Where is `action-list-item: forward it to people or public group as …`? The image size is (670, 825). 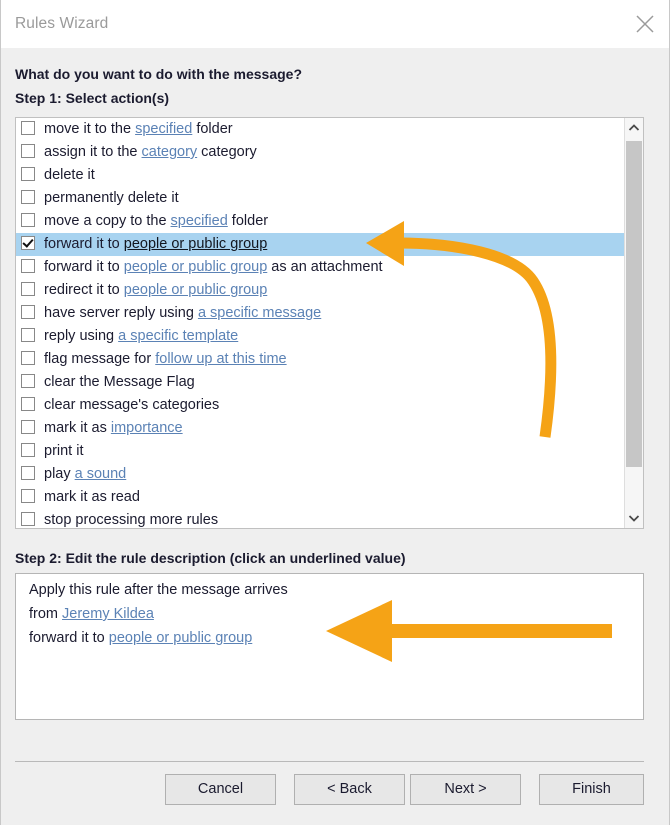
action-list-item: forward it to people or public group as … is located at coordinates (320, 267).